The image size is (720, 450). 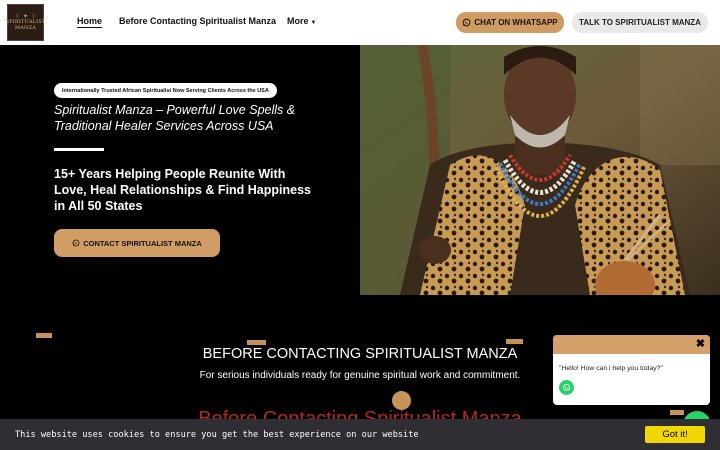 I want to click on nav-before-contacting: Before Contacting Spiritualist Manza, so click(x=197, y=21).